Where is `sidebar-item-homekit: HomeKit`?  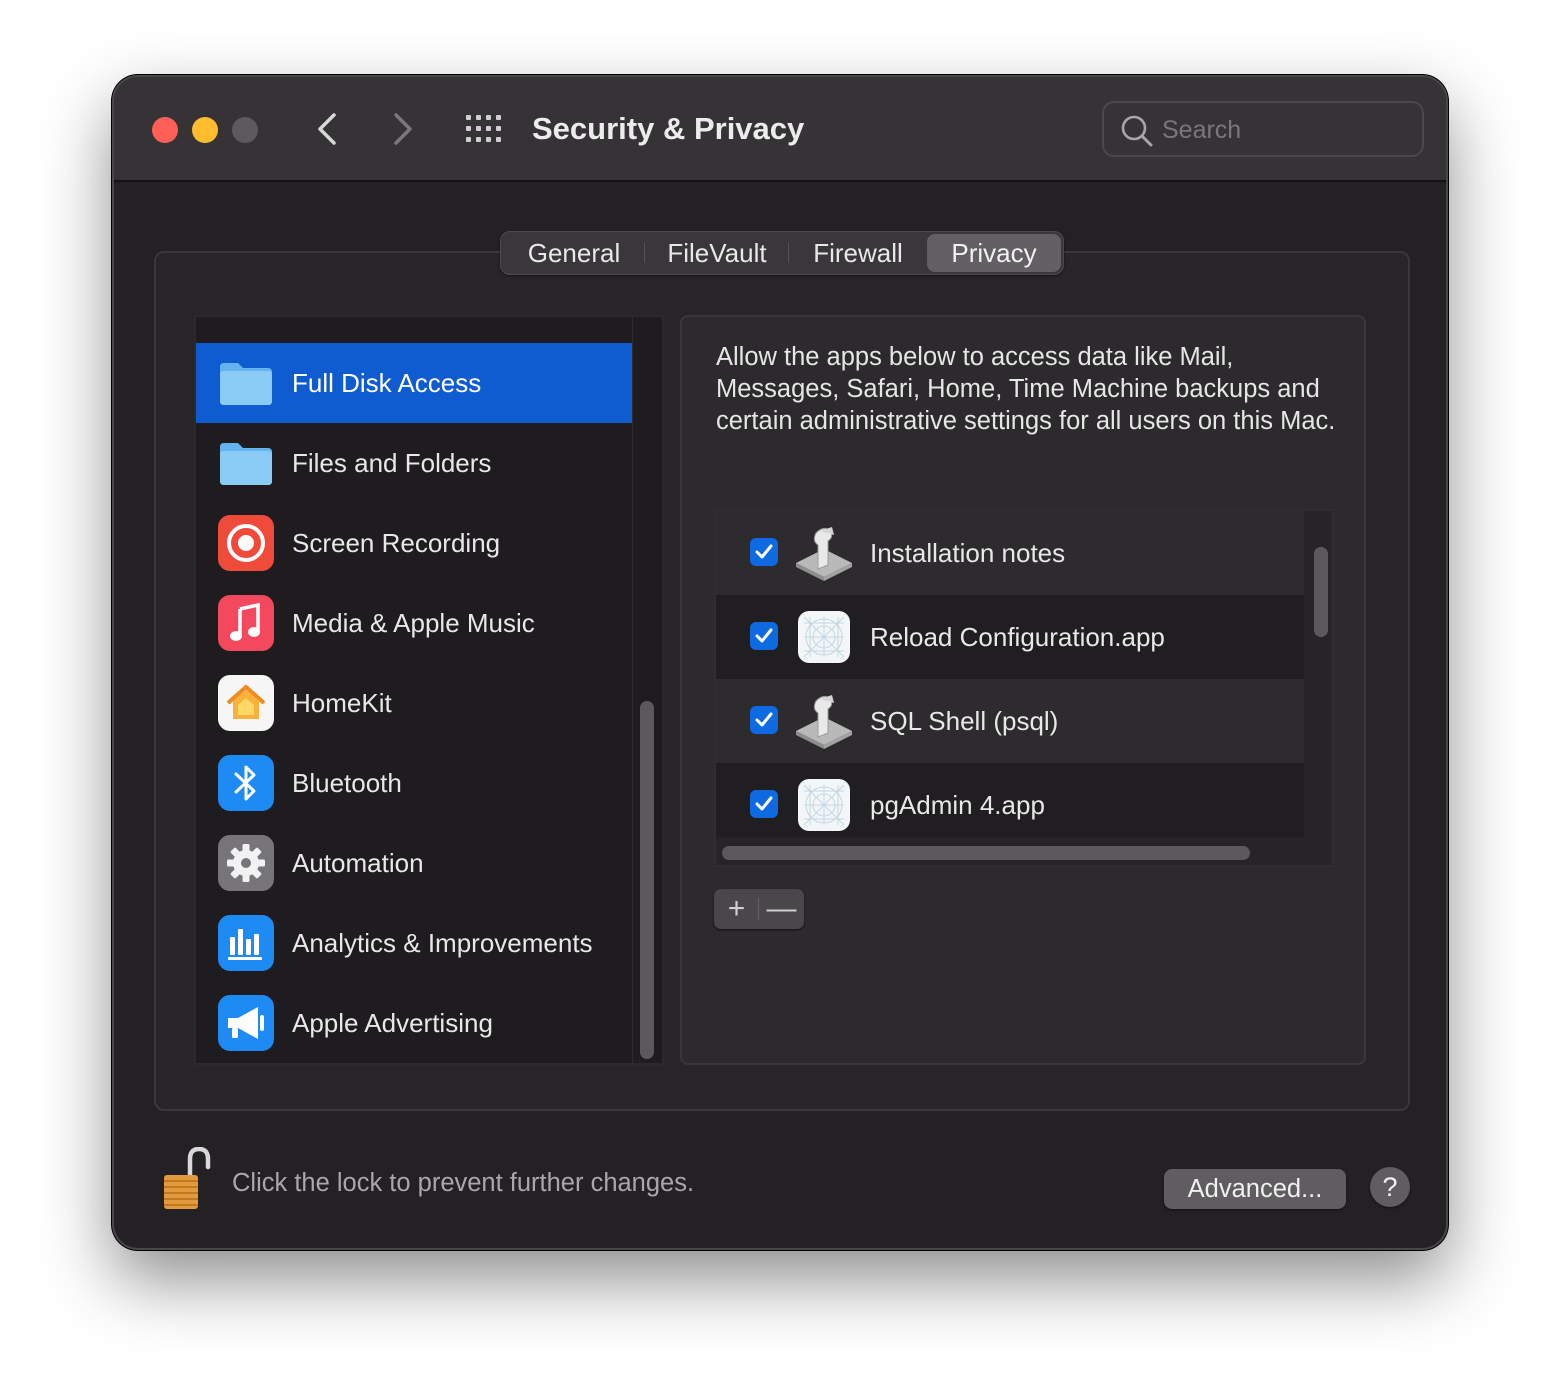
sidebar-item-homekit: HomeKit is located at coordinates (414, 703).